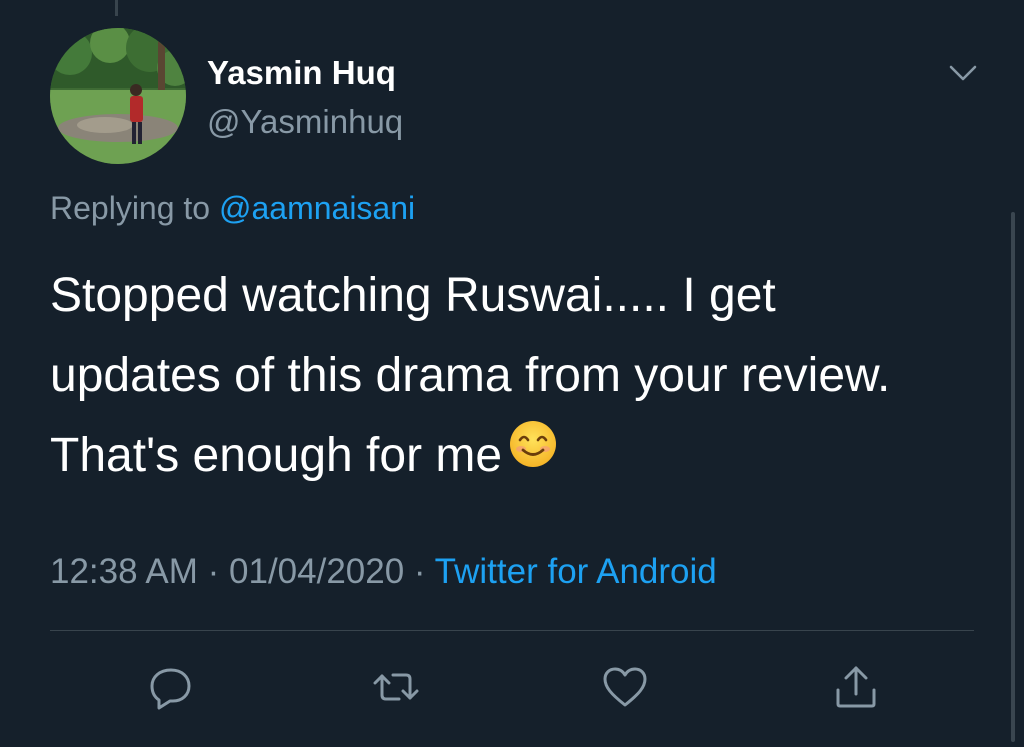 This screenshot has height=747, width=1024. I want to click on username-handle: @Yasminhuq, so click(305, 122).